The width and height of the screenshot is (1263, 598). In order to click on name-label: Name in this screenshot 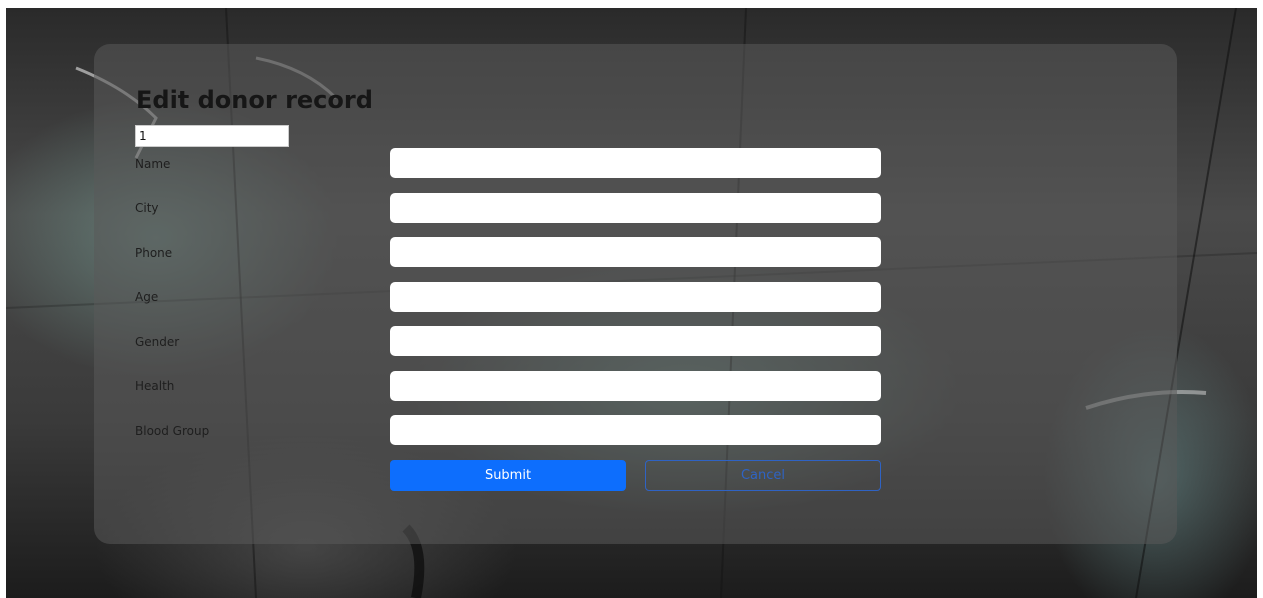, I will do `click(153, 164)`.